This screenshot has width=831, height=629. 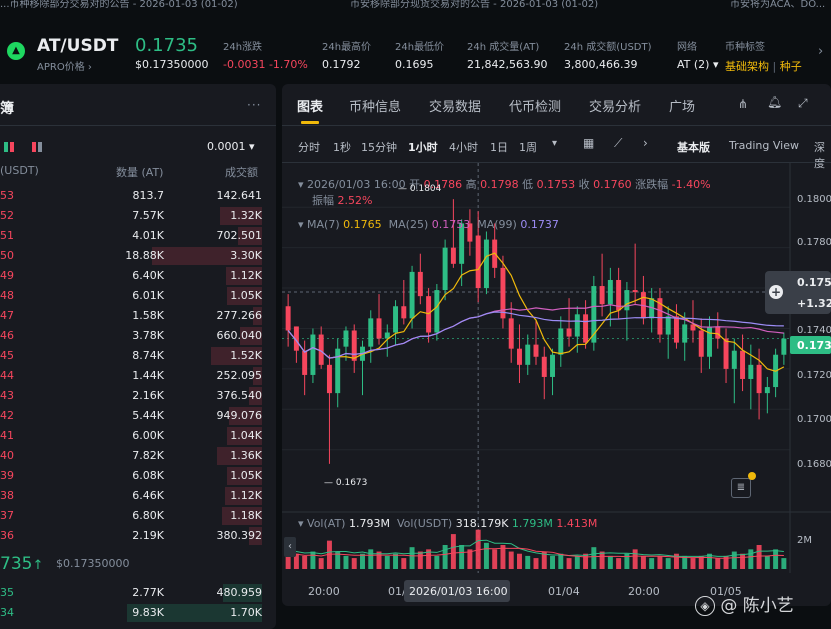 What do you see at coordinates (535, 105) in the screenshot?
I see `tab-token-check: 代币检测` at bounding box center [535, 105].